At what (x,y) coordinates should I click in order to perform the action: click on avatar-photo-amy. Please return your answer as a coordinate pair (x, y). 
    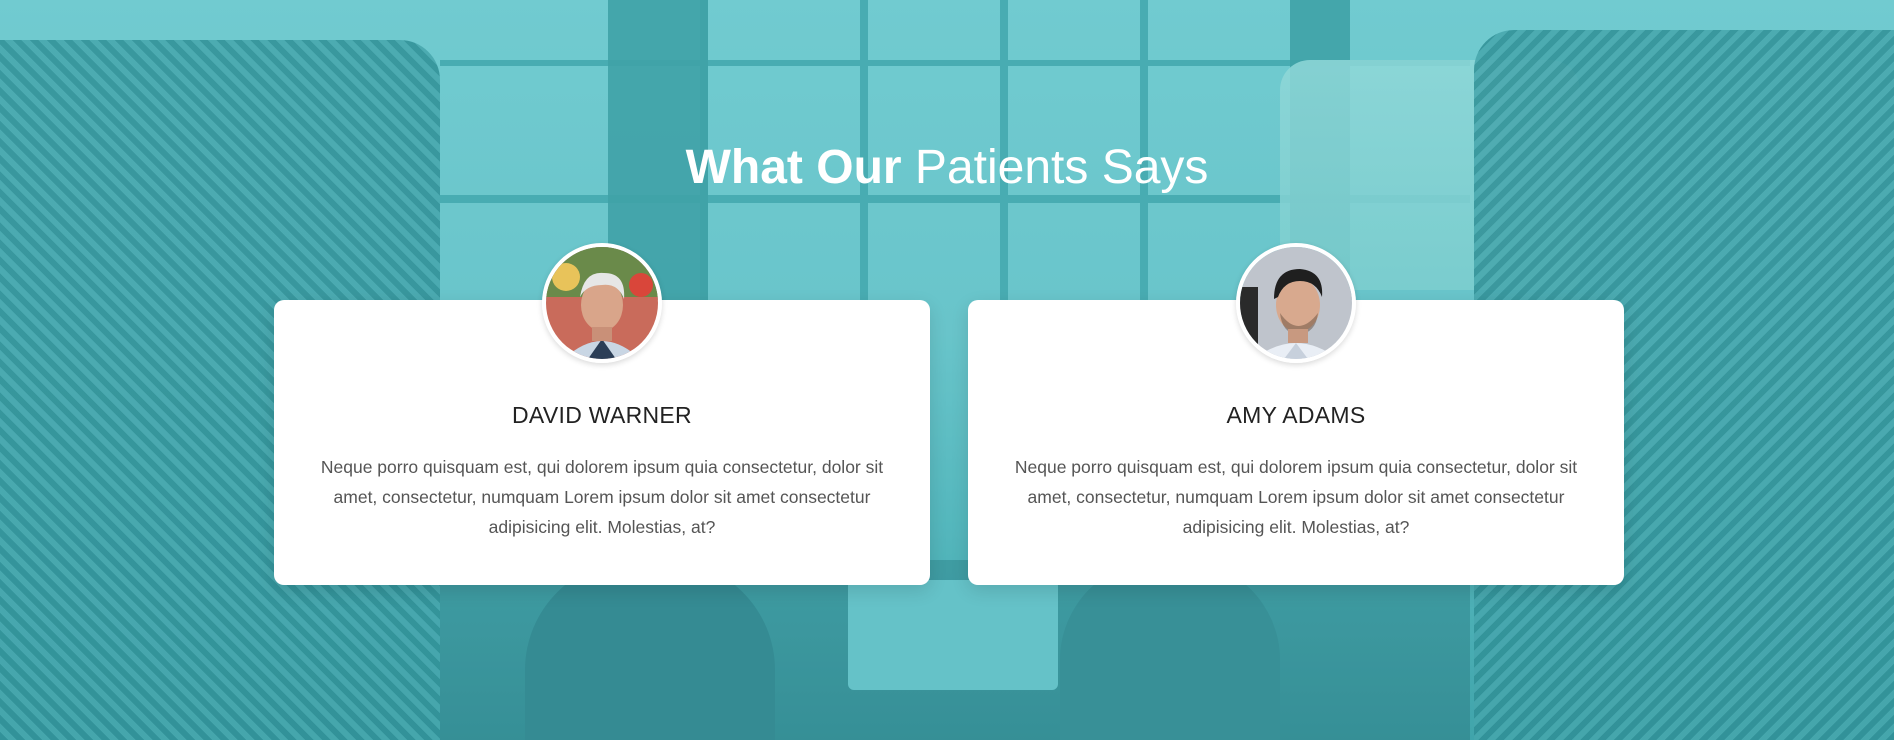
    Looking at the image, I should click on (1296, 303).